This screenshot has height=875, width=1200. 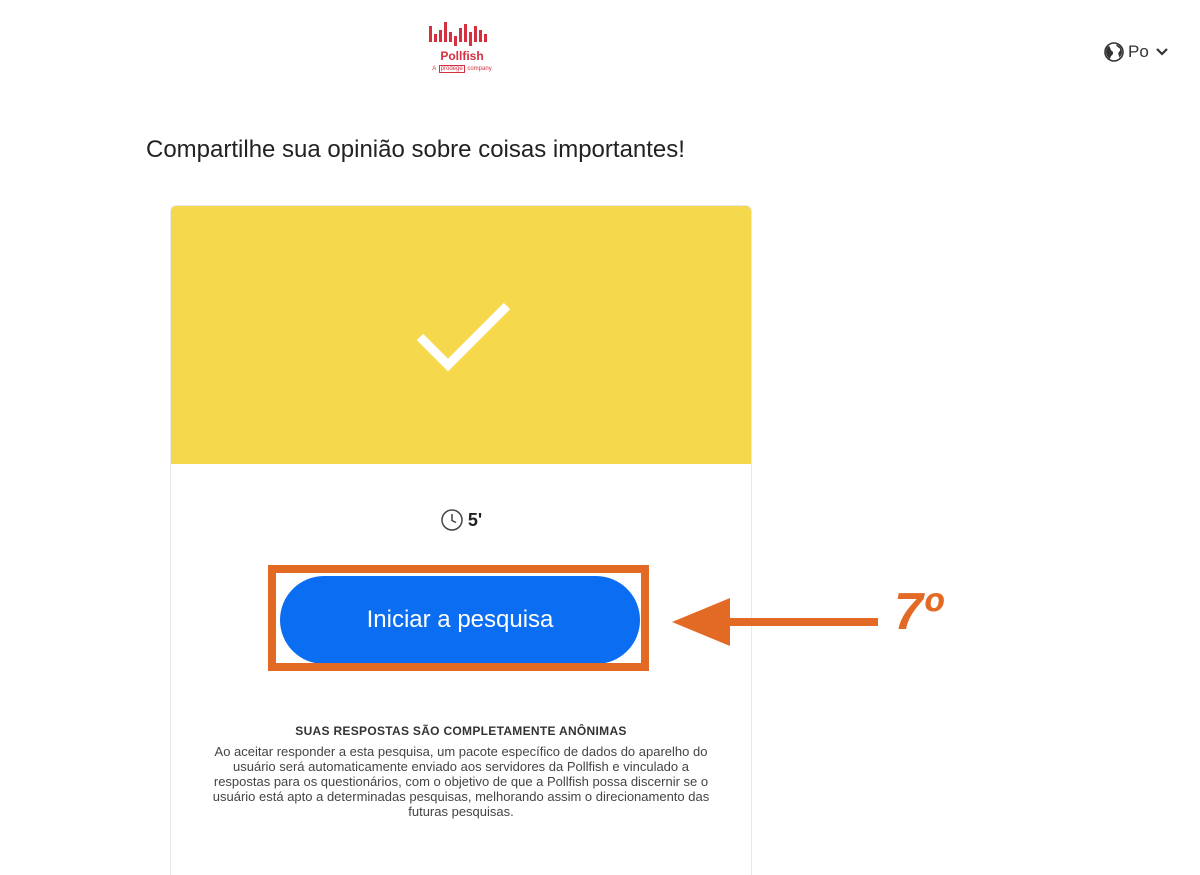 I want to click on logo-tagline-brand: prodege, so click(x=451, y=69).